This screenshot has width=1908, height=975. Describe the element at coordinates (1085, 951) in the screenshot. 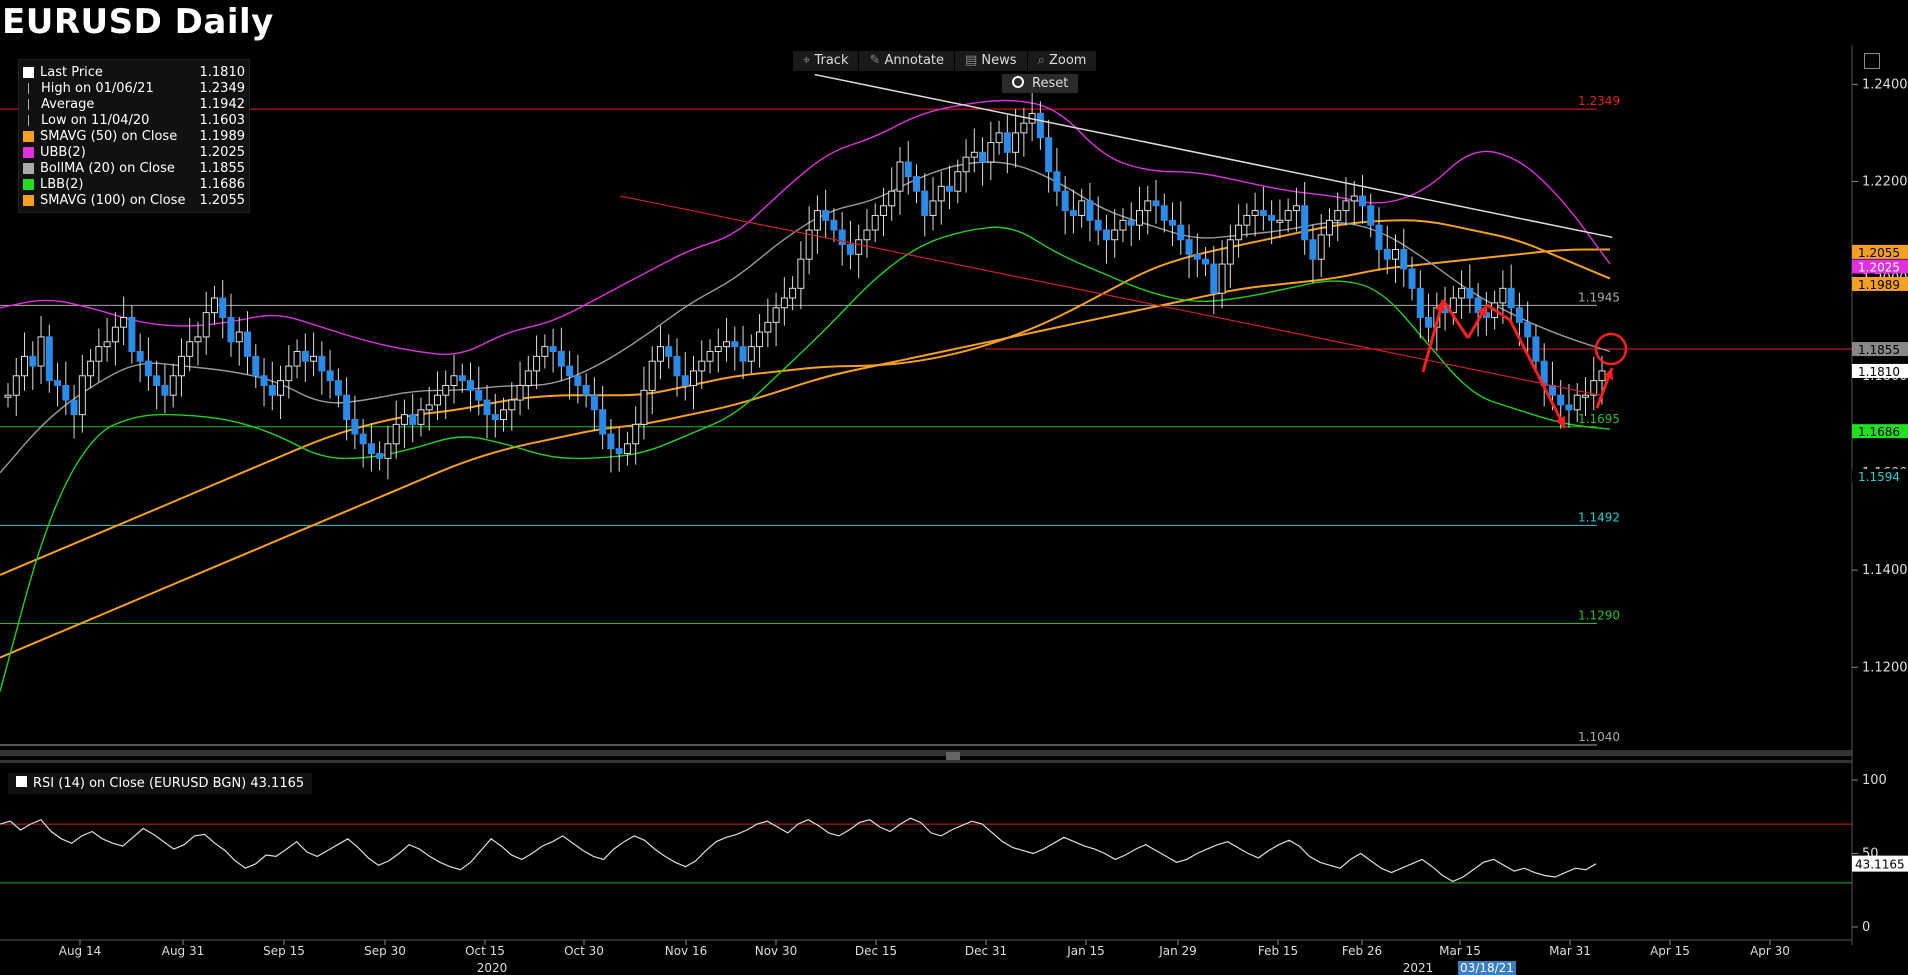

I see `x-tick-label: Jan 15` at that location.